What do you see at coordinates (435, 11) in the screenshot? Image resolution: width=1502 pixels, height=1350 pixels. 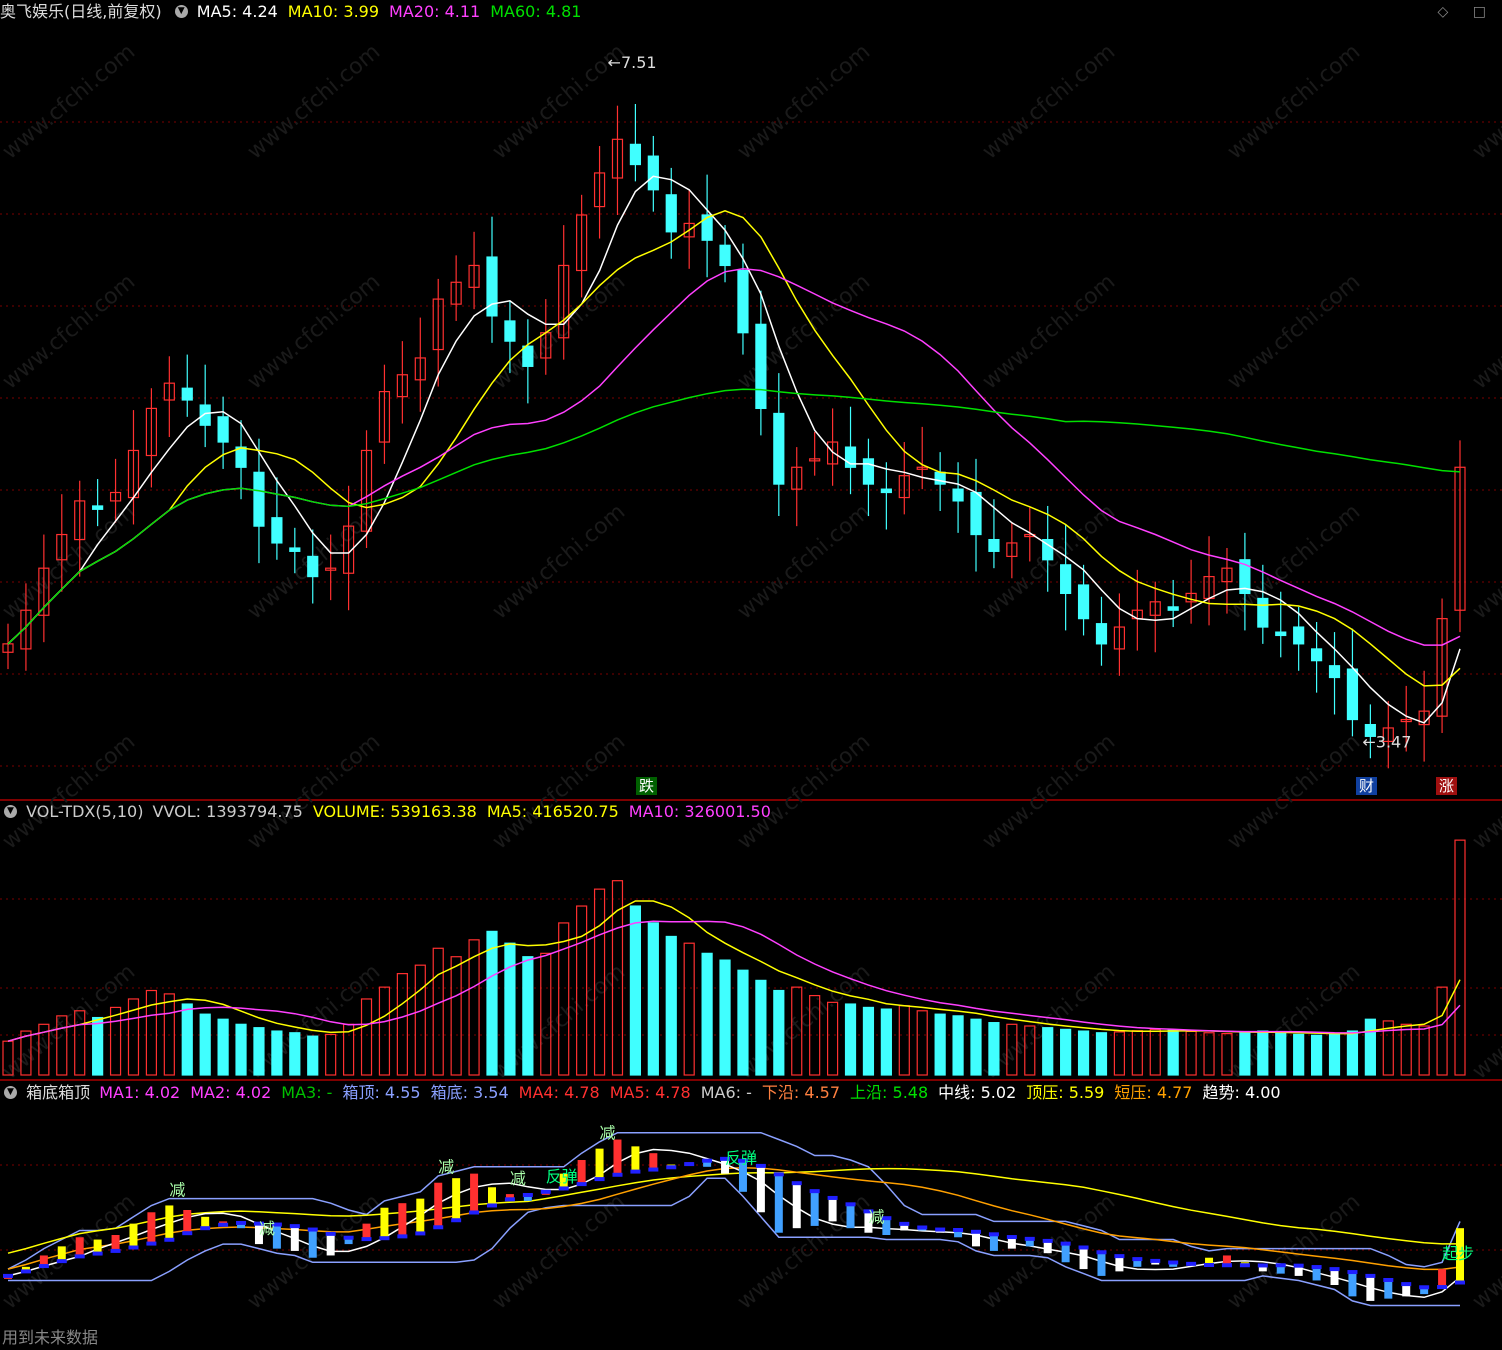 I see `ma-item-2: MA20: 4.11` at bounding box center [435, 11].